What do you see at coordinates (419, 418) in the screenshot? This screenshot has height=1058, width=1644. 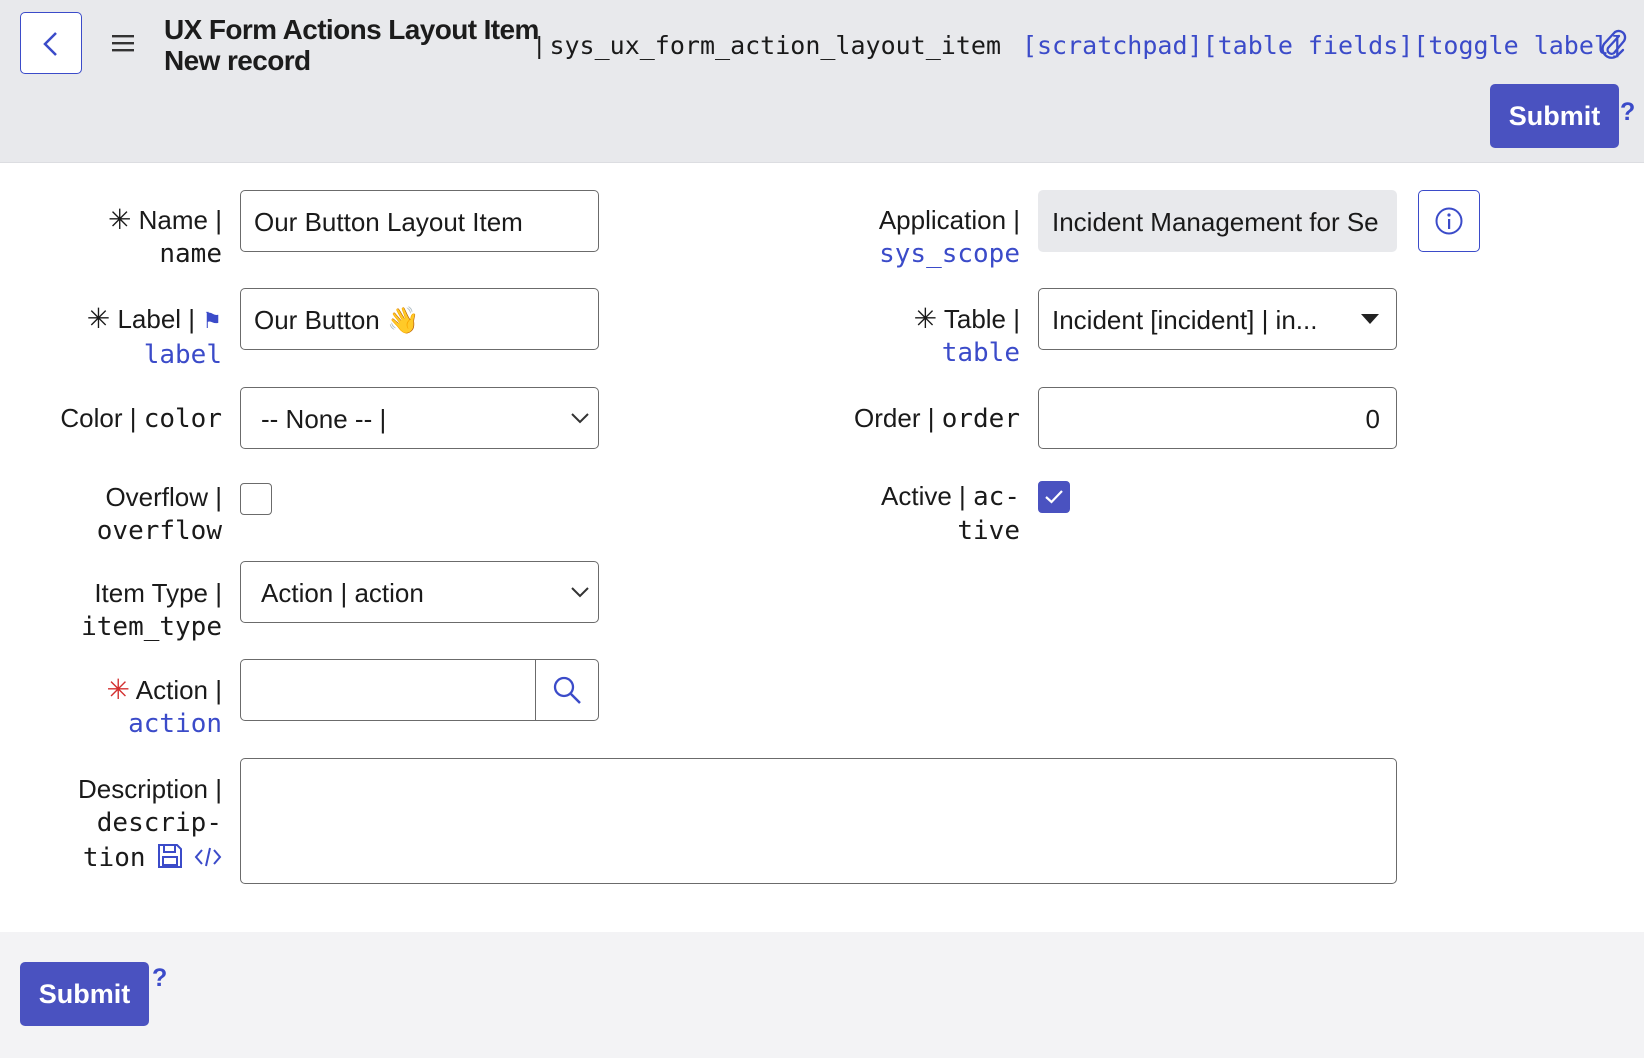 I see `color-select: -- None -- |` at bounding box center [419, 418].